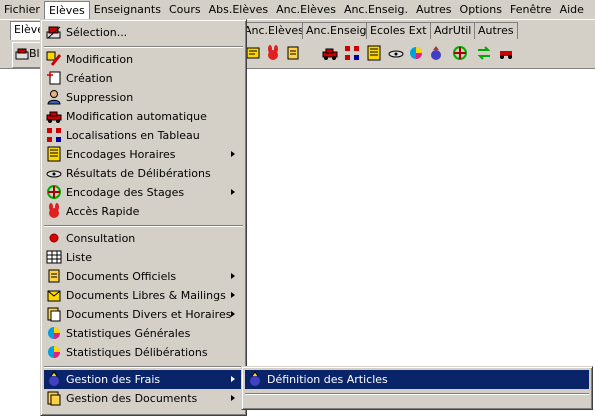 This screenshot has width=595, height=416. Describe the element at coordinates (128, 333) in the screenshot. I see `menu-item-label: Statistiques Générales` at that location.